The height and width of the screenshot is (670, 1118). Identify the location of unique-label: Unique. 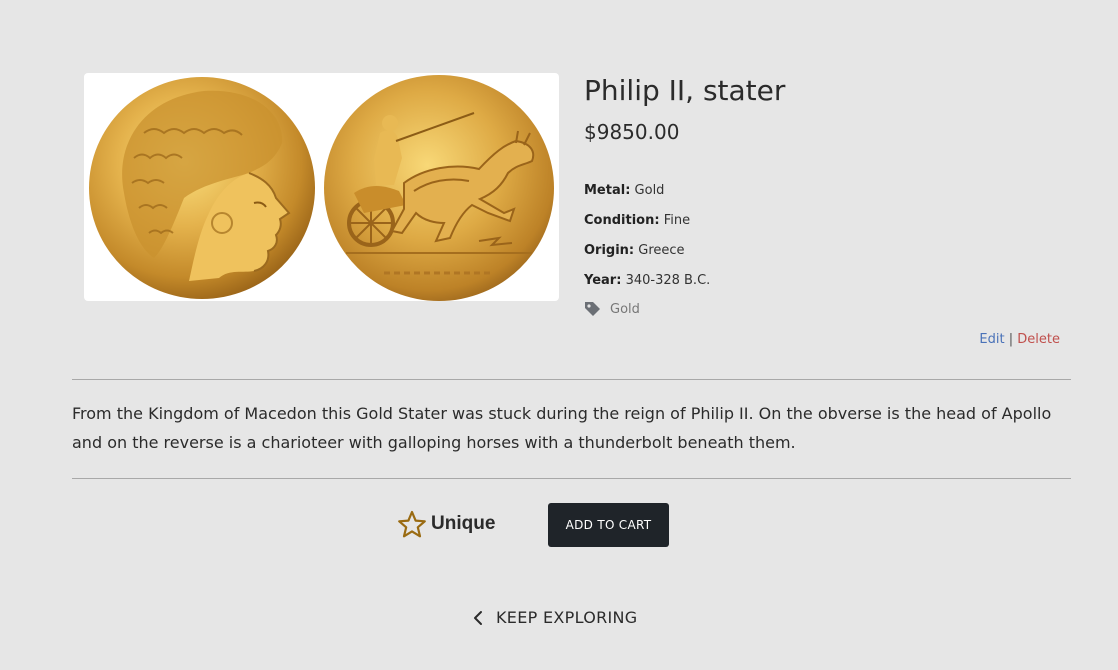
(463, 523).